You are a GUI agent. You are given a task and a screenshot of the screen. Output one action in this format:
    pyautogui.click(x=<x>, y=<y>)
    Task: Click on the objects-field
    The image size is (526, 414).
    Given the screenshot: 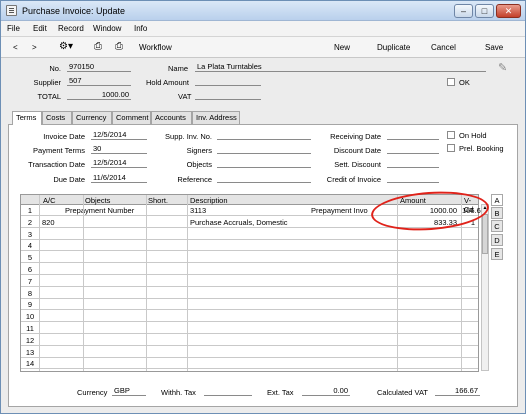 What is the action you would take?
    pyautogui.click(x=264, y=163)
    